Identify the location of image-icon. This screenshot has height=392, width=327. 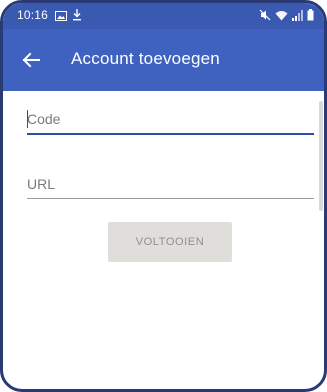
(61, 17).